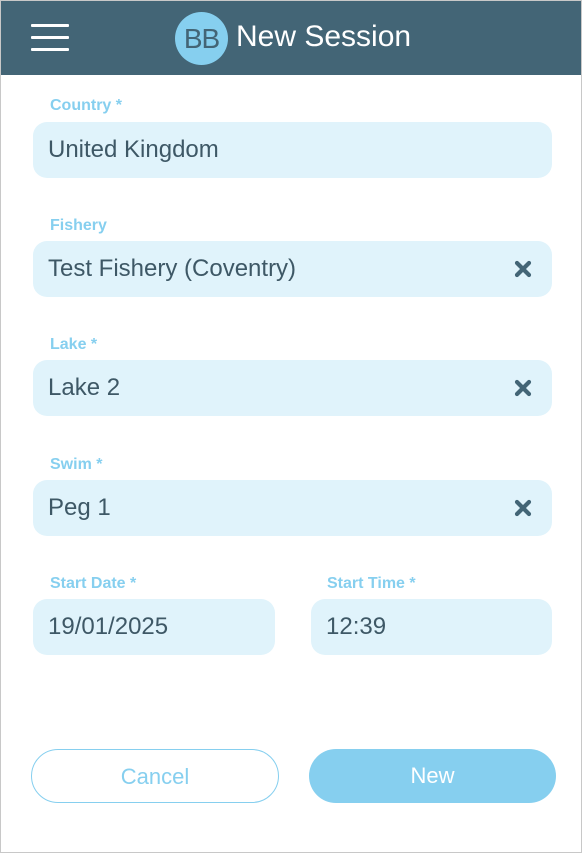  I want to click on cancel-button: Cancel, so click(155, 776).